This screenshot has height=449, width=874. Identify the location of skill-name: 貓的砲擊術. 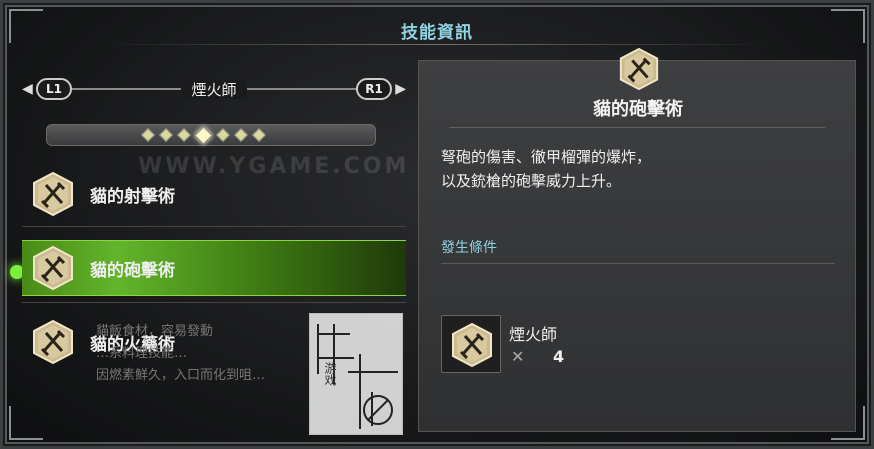
(132, 270).